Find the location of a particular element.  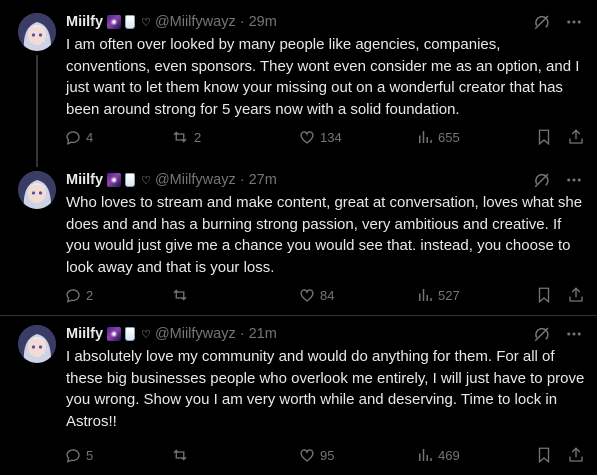

views-button: 655 is located at coordinates (438, 137).